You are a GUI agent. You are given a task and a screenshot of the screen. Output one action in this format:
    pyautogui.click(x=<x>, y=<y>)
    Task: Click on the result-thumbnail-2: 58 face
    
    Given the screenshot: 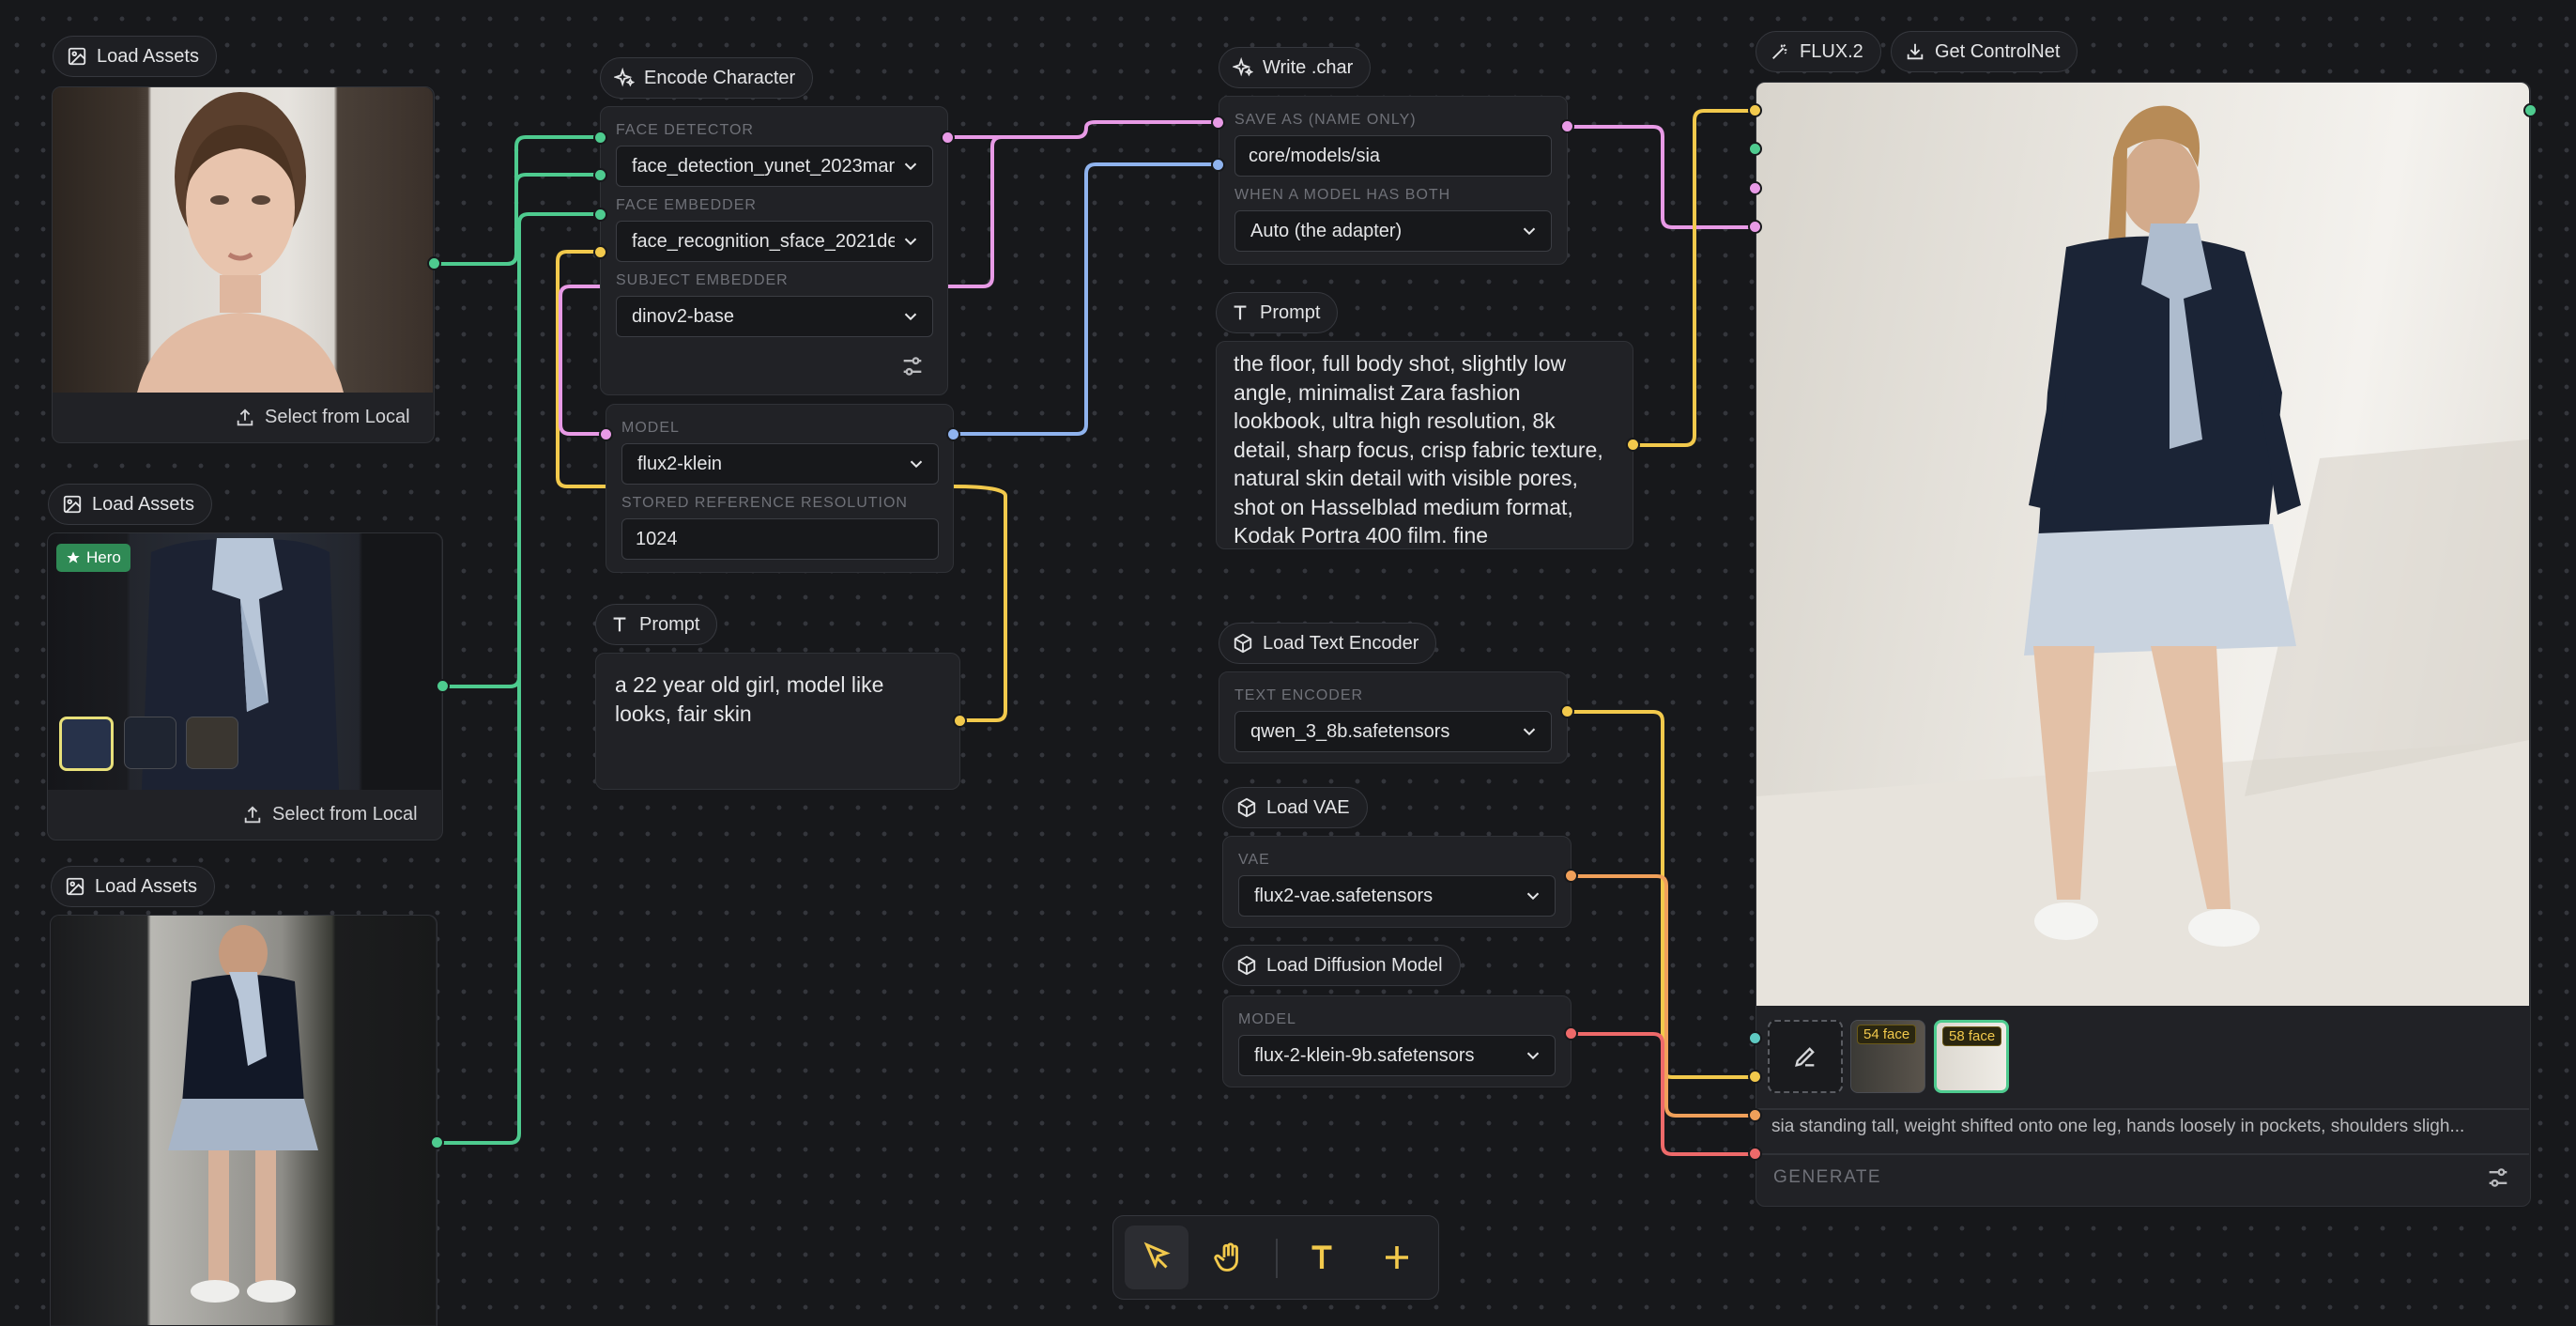 What is the action you would take?
    pyautogui.click(x=1972, y=1056)
    